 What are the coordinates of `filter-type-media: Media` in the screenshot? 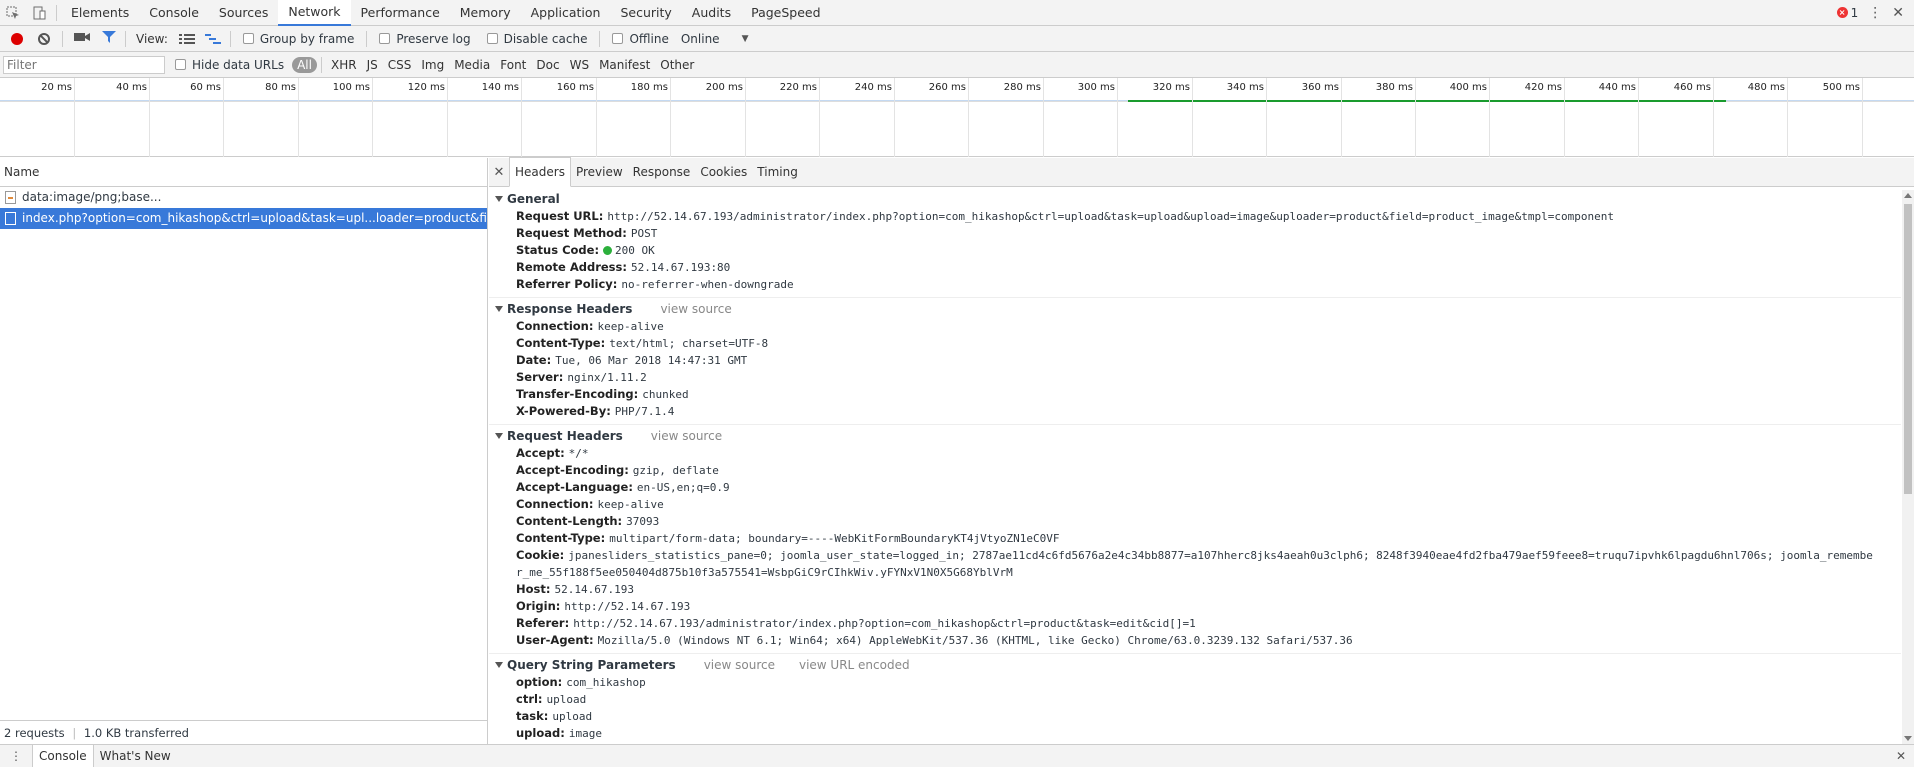 It's located at (472, 65).